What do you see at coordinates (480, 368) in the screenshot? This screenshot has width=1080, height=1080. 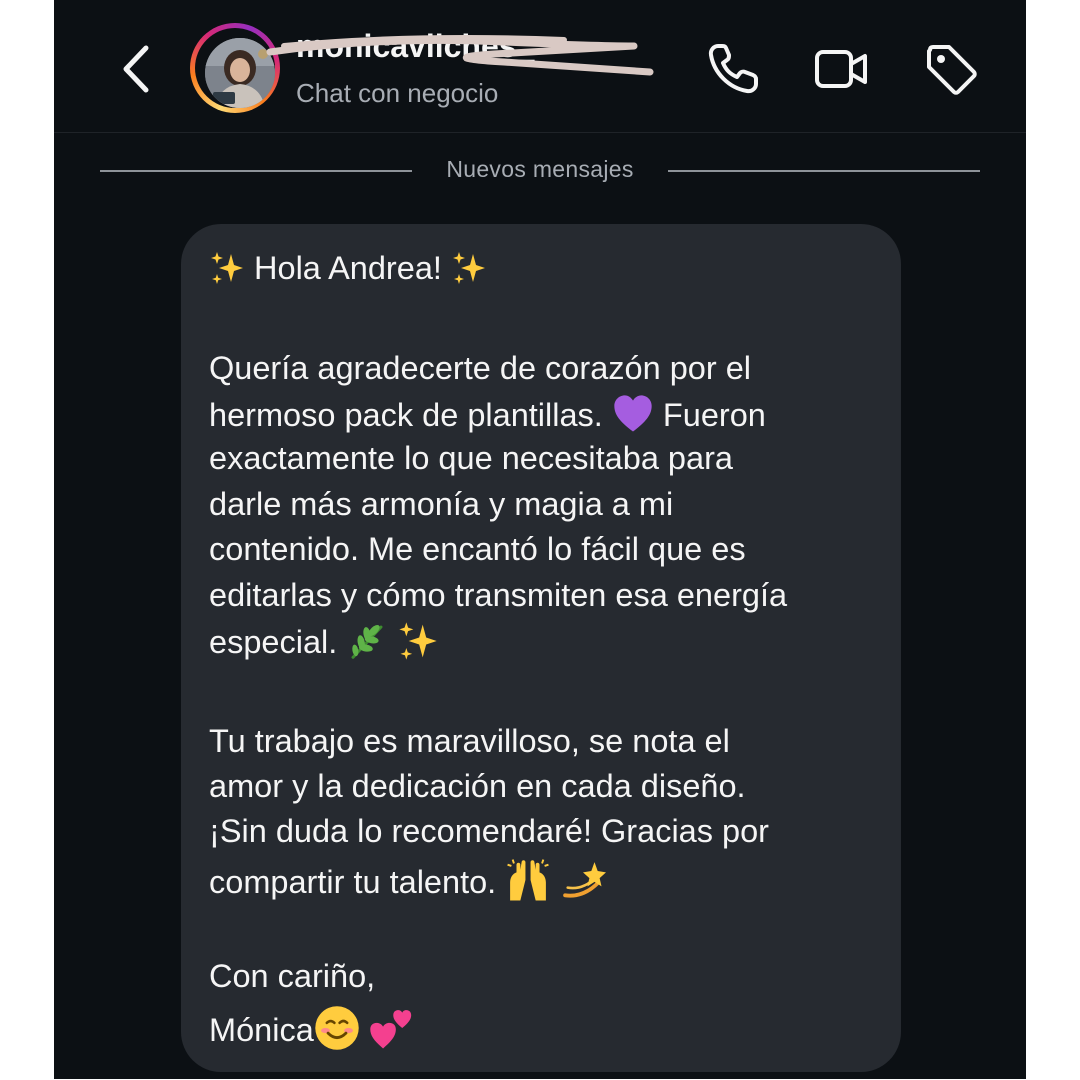 I see `message-text-line: Quería agradecerte de corazón por el` at bounding box center [480, 368].